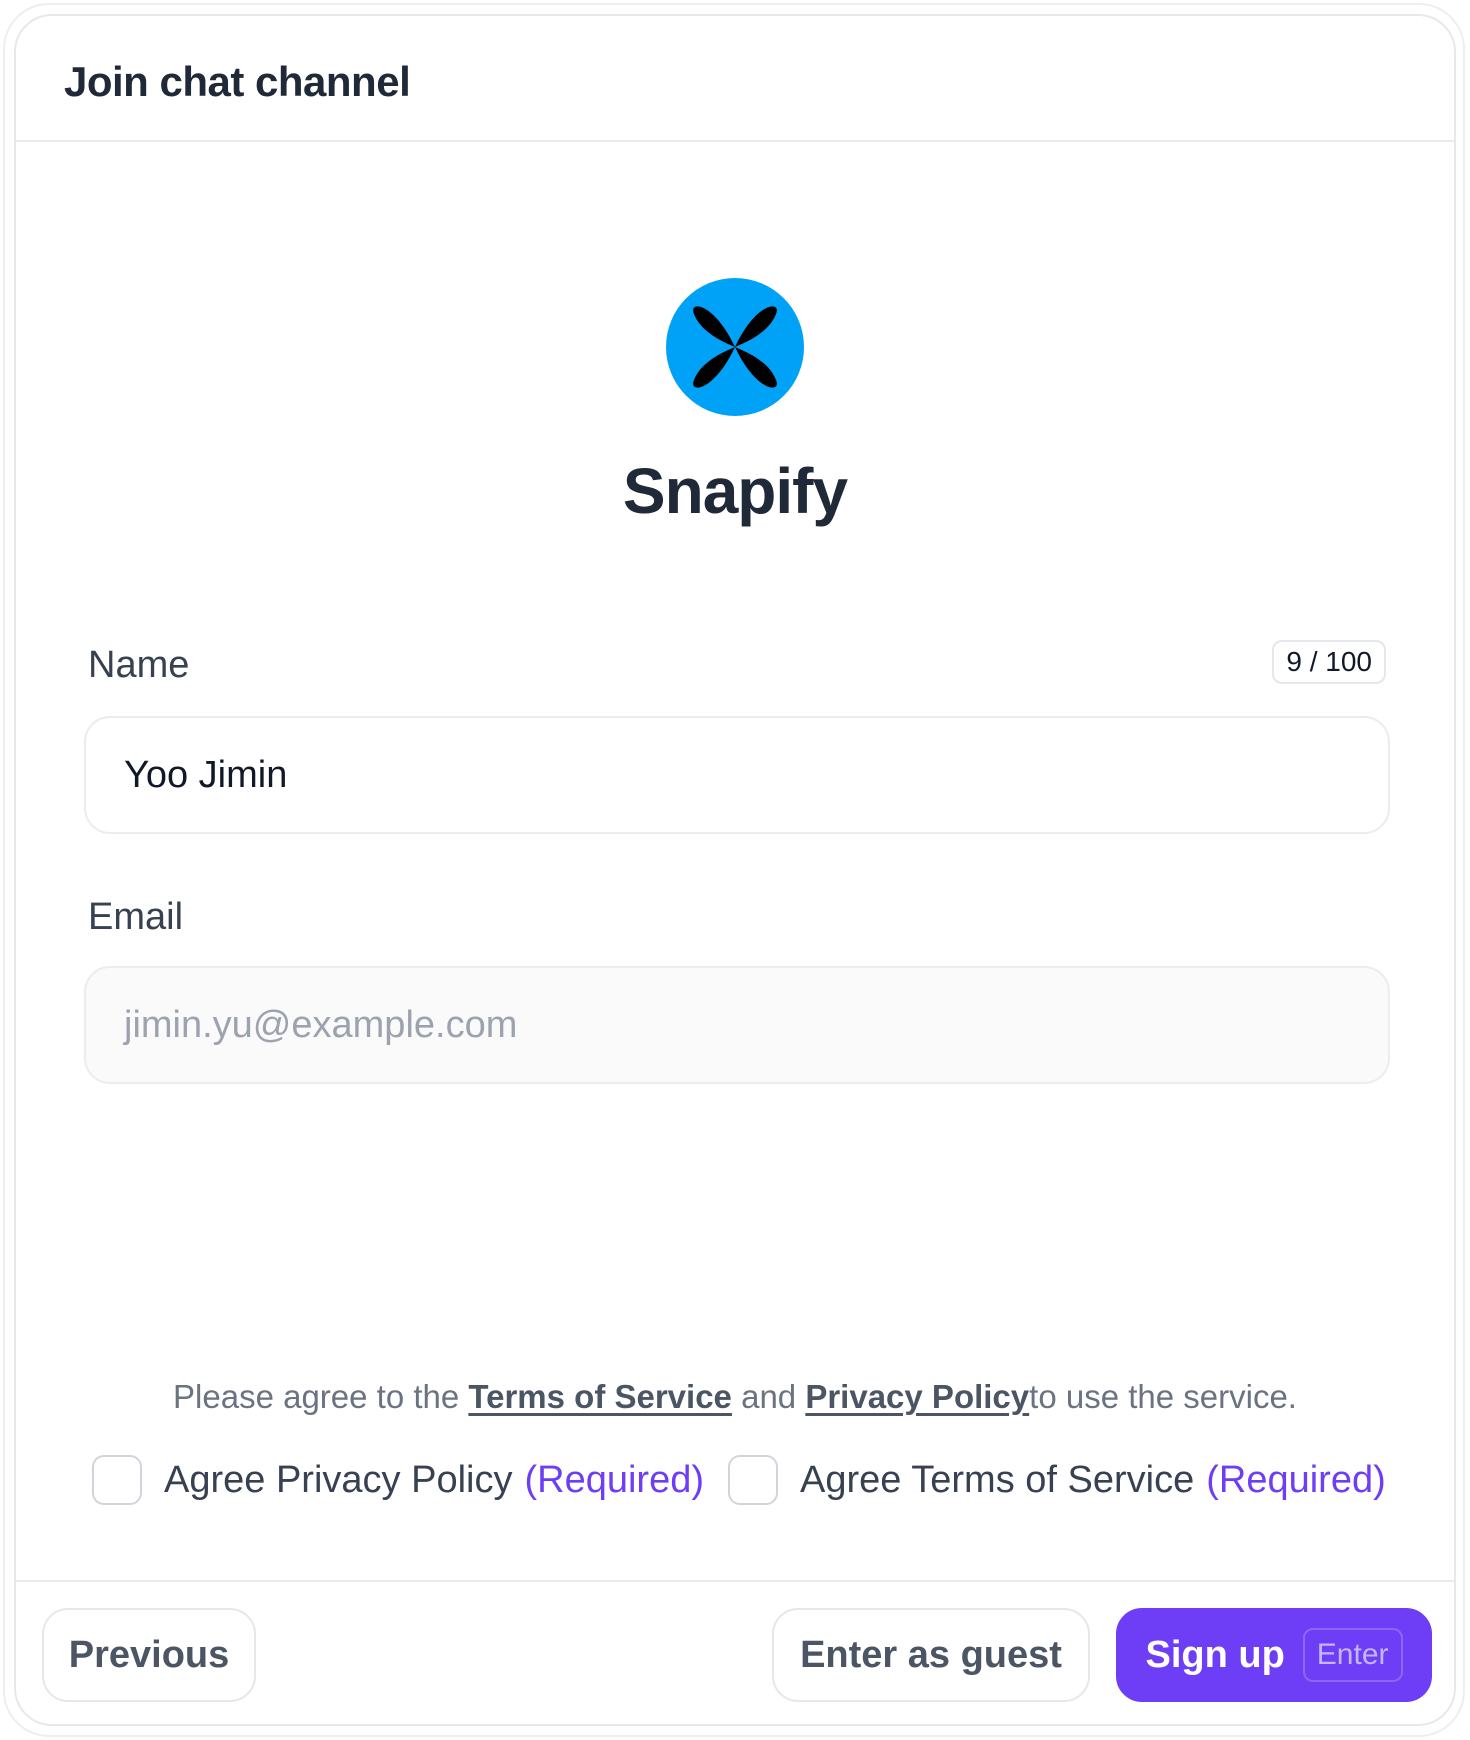  What do you see at coordinates (600, 1396) in the screenshot?
I see `terms-of-service-link: Terms of Service` at bounding box center [600, 1396].